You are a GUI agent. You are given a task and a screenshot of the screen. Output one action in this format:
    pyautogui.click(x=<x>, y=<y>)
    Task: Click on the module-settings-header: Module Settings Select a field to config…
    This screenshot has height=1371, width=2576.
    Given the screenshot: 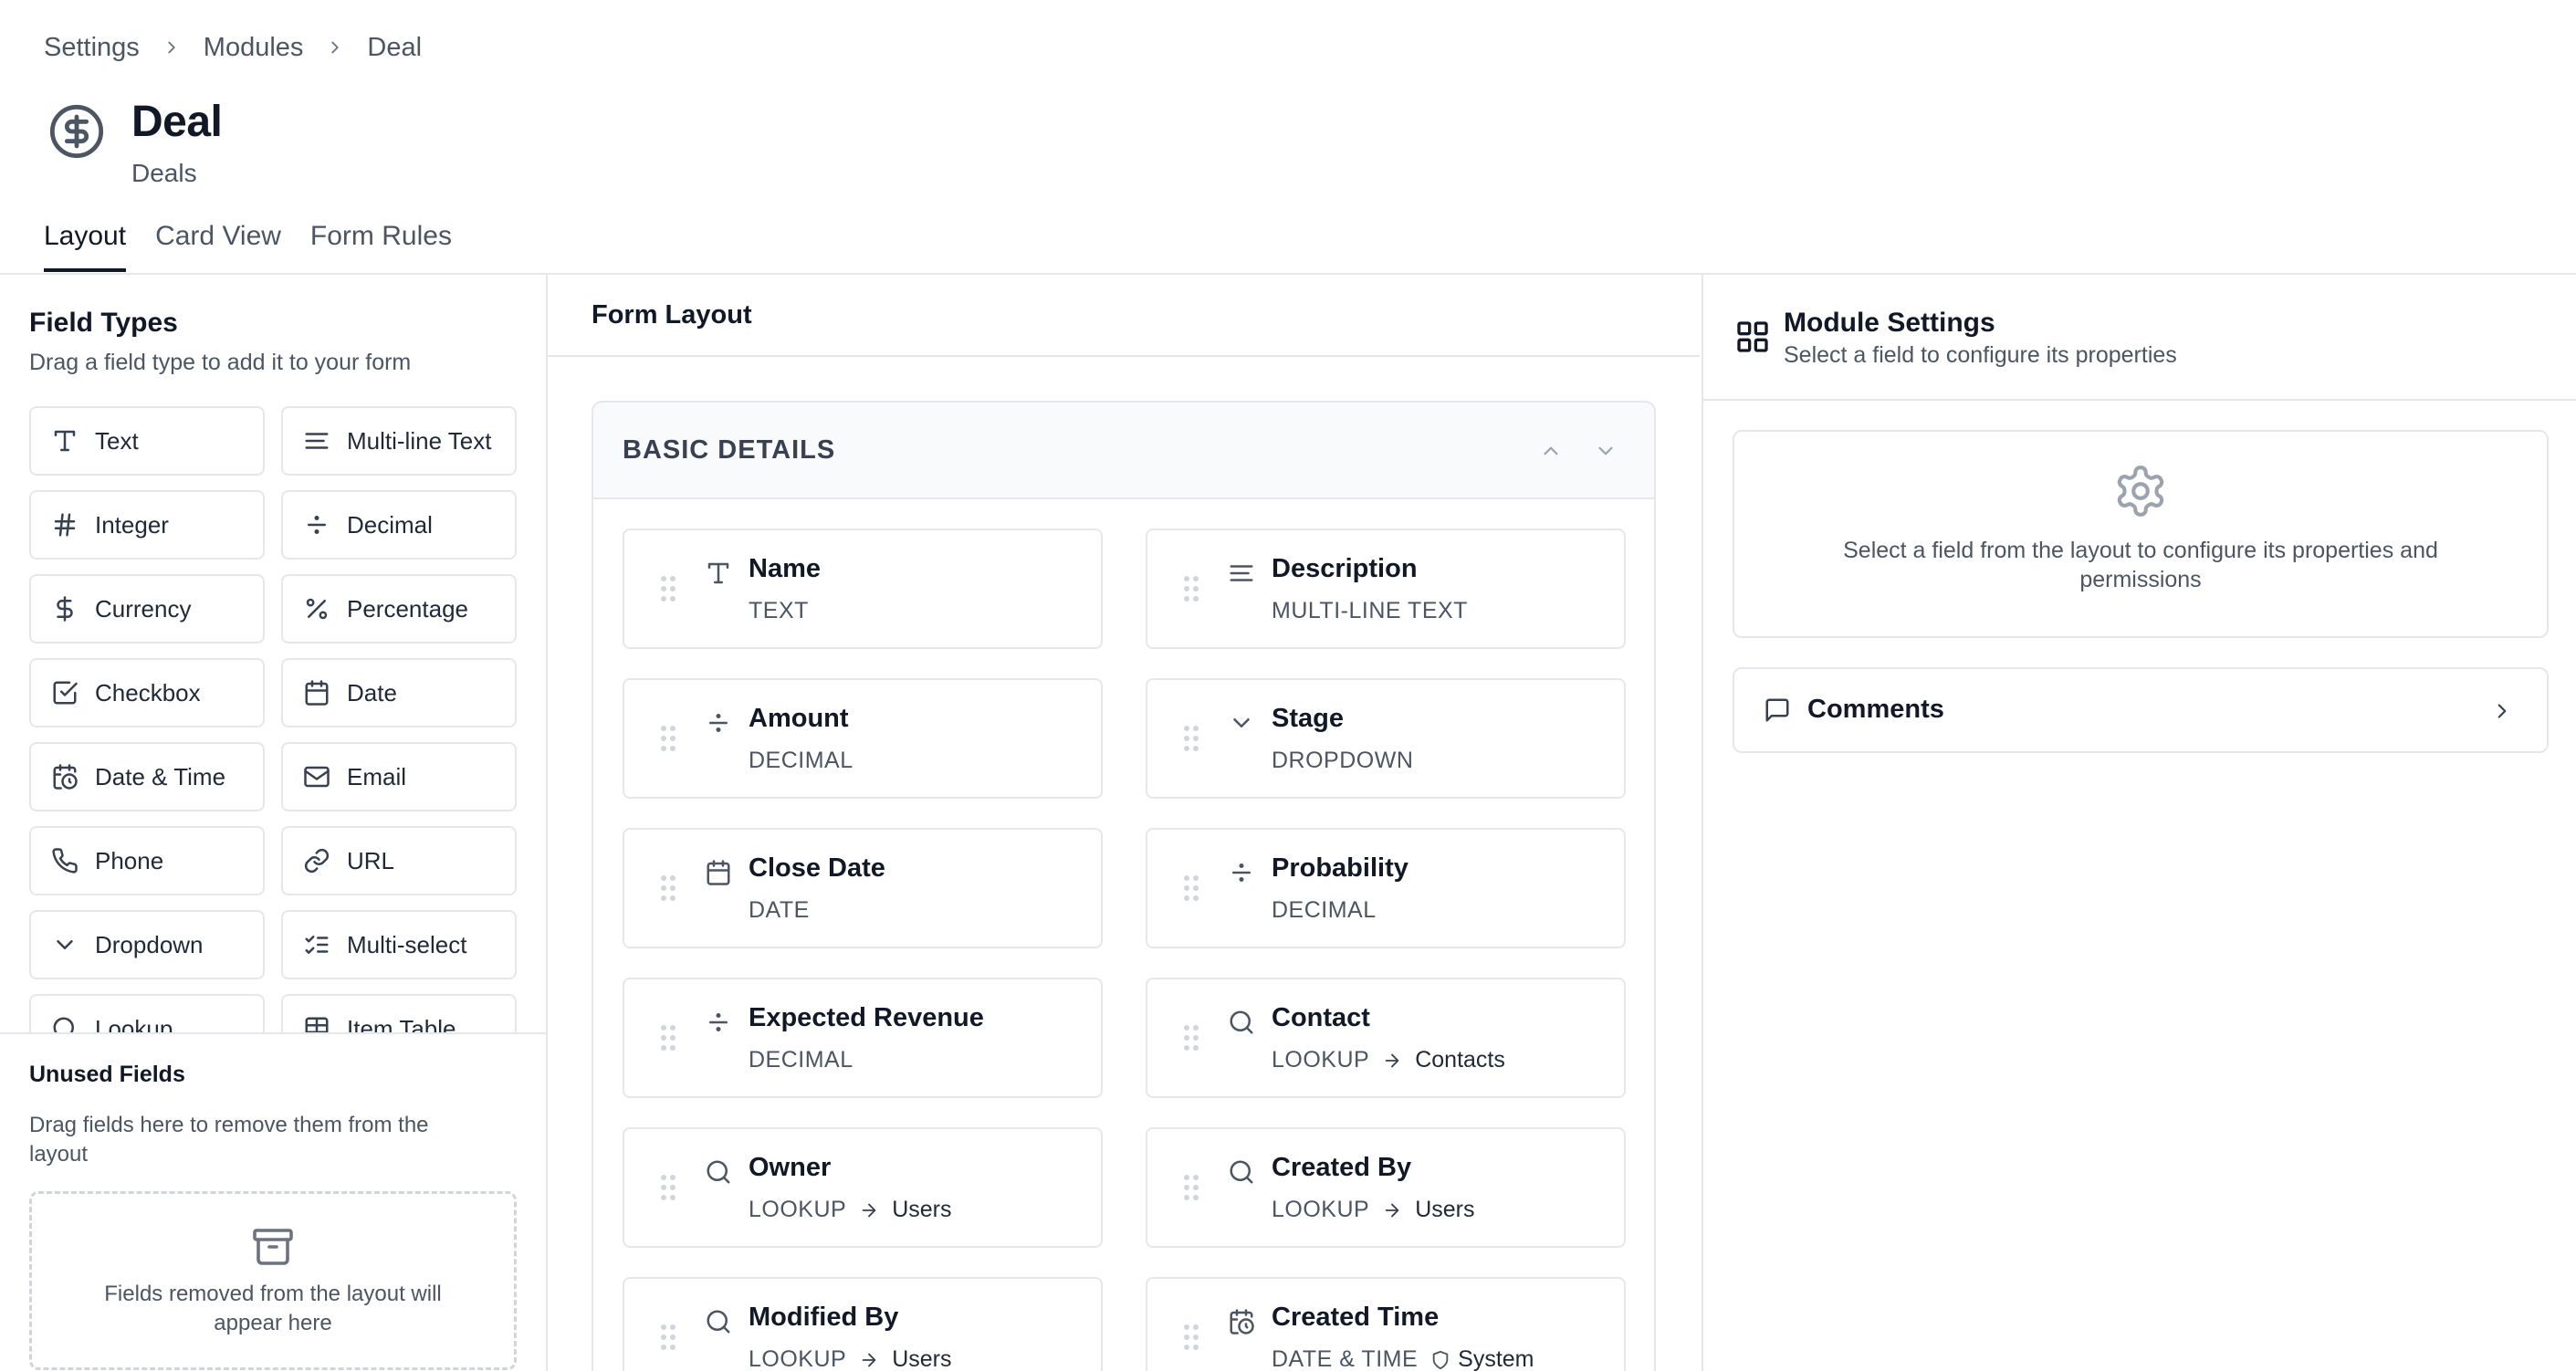 What is the action you would take?
    pyautogui.click(x=2139, y=338)
    